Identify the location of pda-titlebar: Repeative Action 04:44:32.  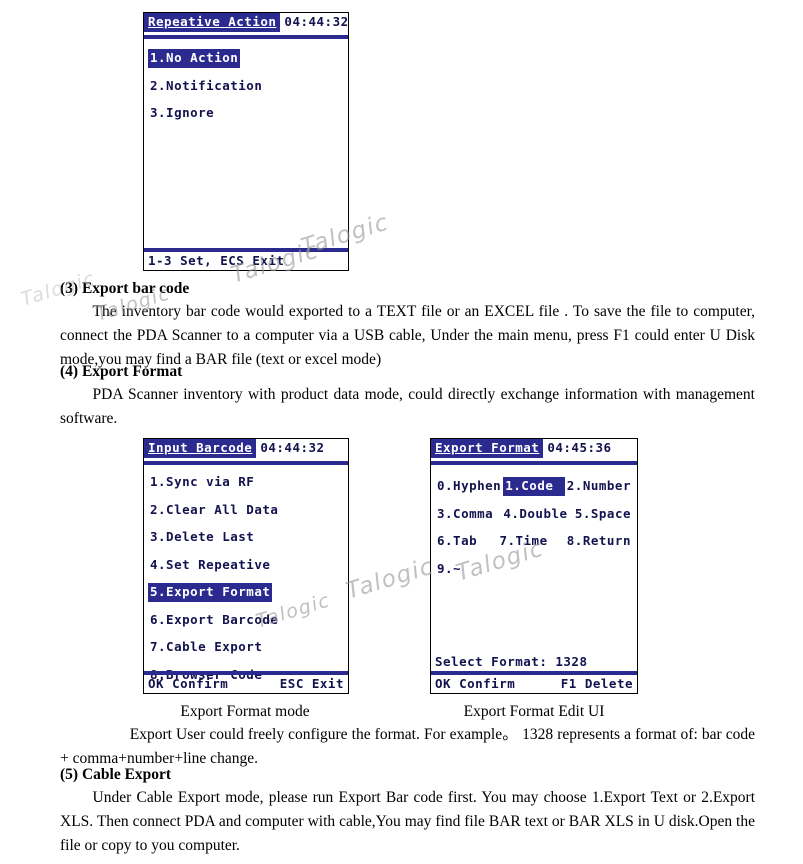
(246, 23).